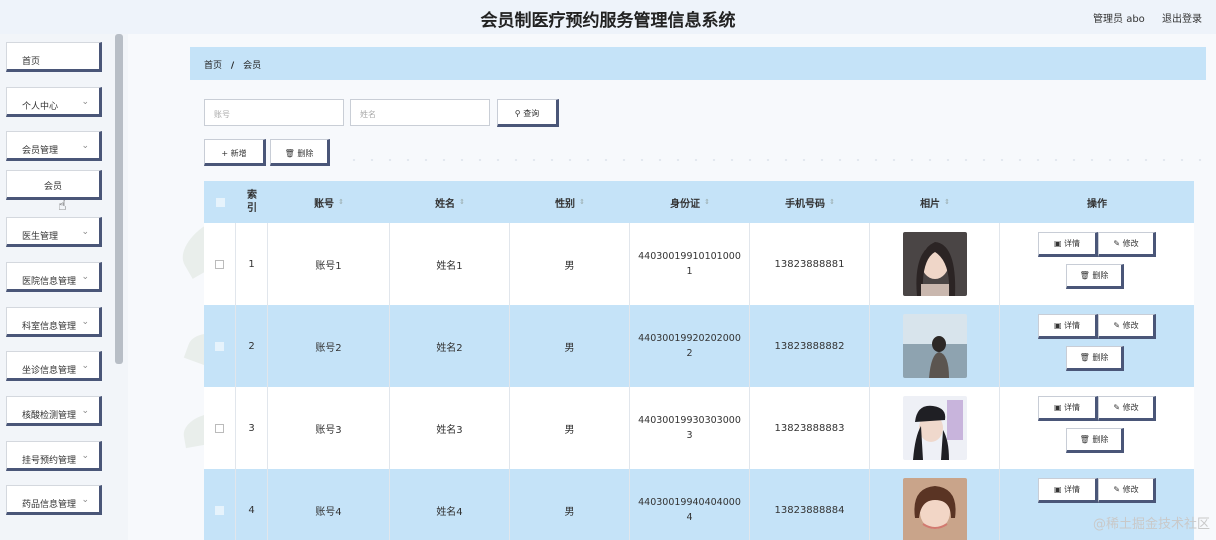 The width and height of the screenshot is (1216, 540). What do you see at coordinates (300, 152) in the screenshot?
I see `bulk-delete-button: 🗑 删除` at bounding box center [300, 152].